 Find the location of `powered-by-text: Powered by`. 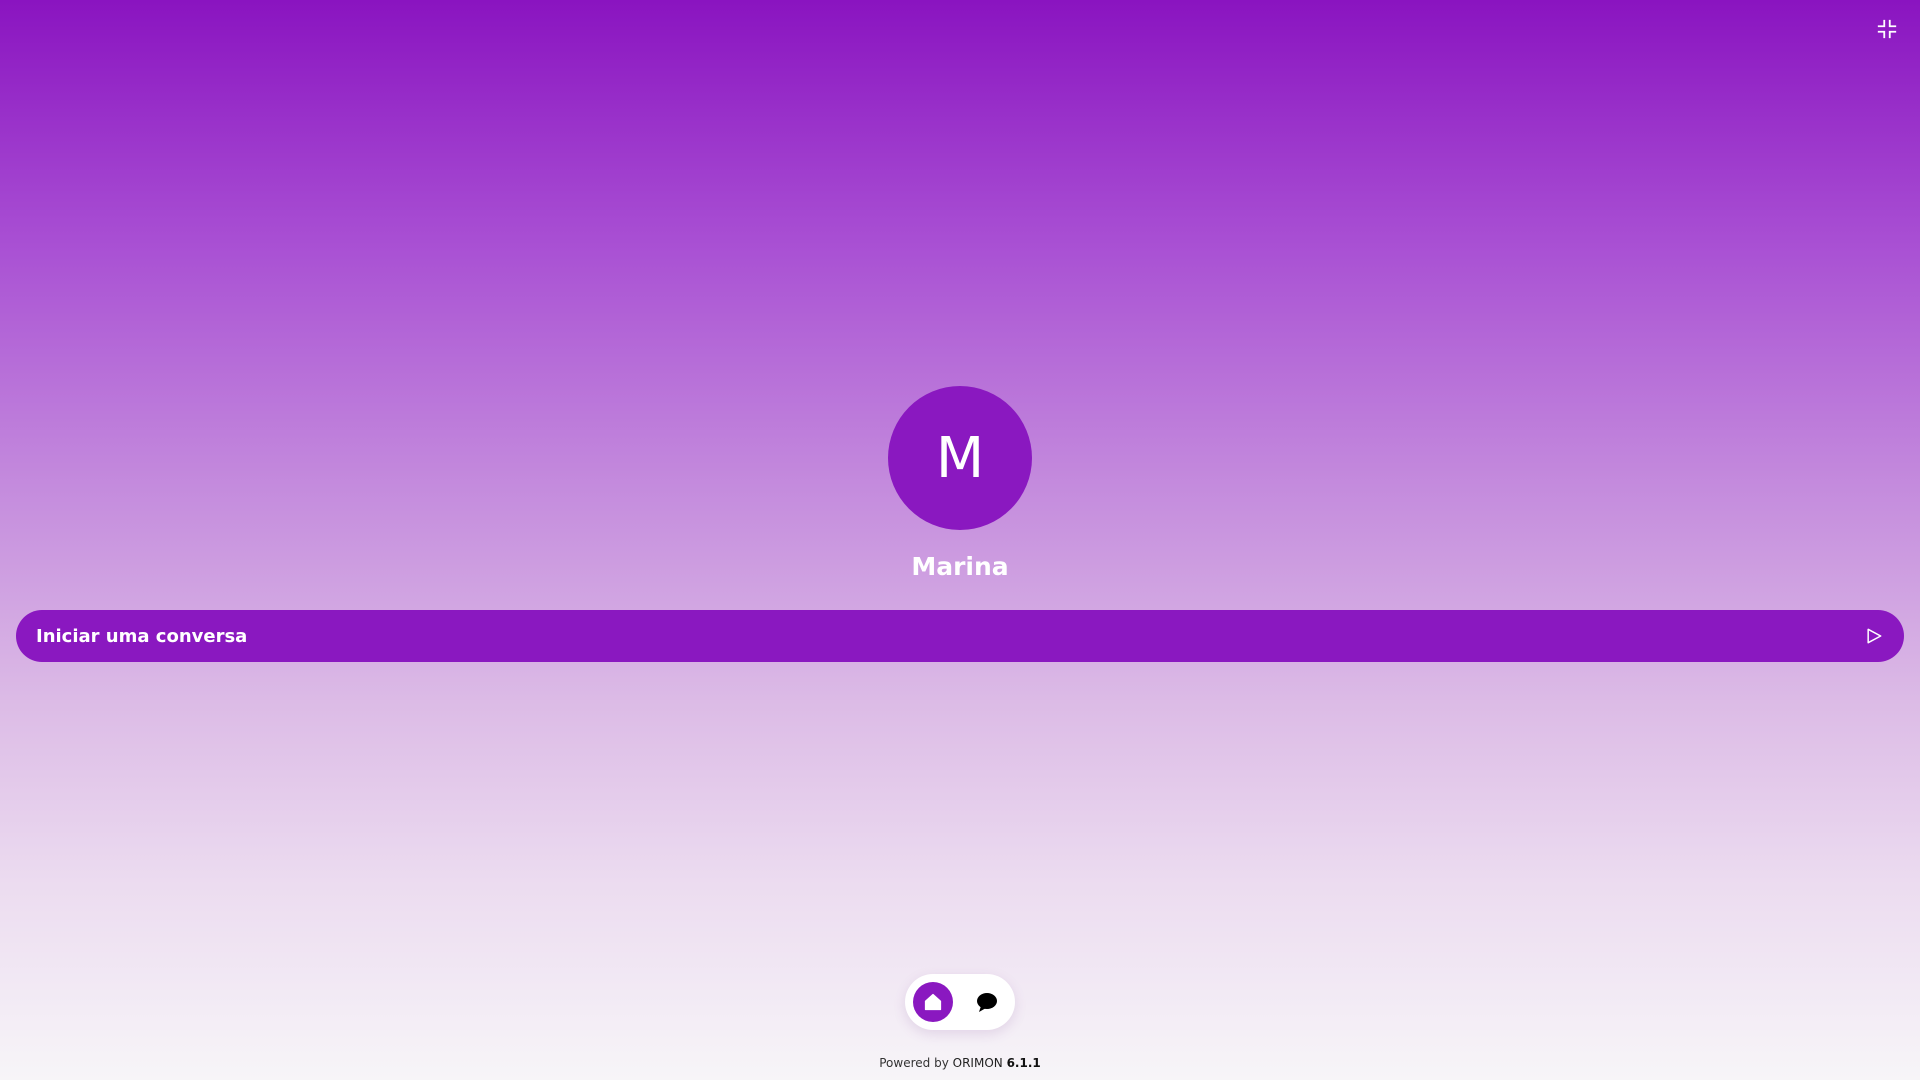

powered-by-text: Powered by is located at coordinates (914, 1063).